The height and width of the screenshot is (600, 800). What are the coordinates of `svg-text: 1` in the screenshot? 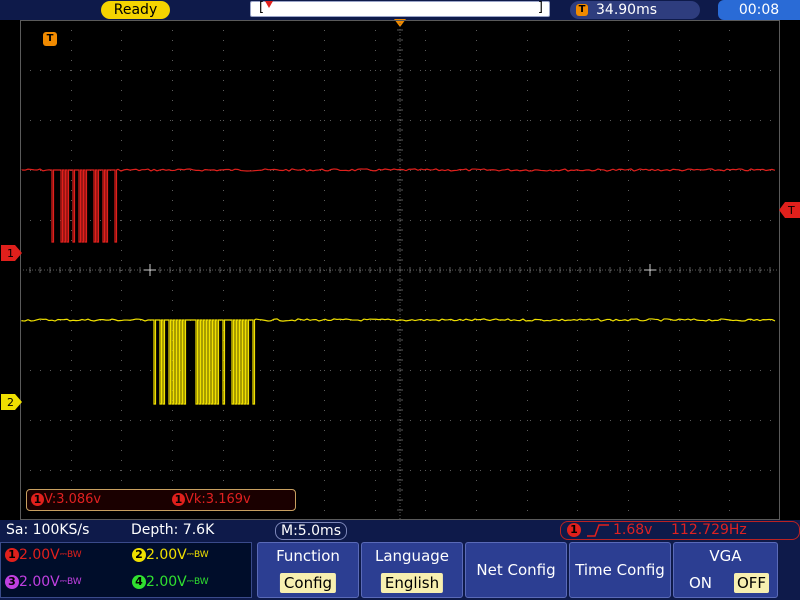 It's located at (10, 253).